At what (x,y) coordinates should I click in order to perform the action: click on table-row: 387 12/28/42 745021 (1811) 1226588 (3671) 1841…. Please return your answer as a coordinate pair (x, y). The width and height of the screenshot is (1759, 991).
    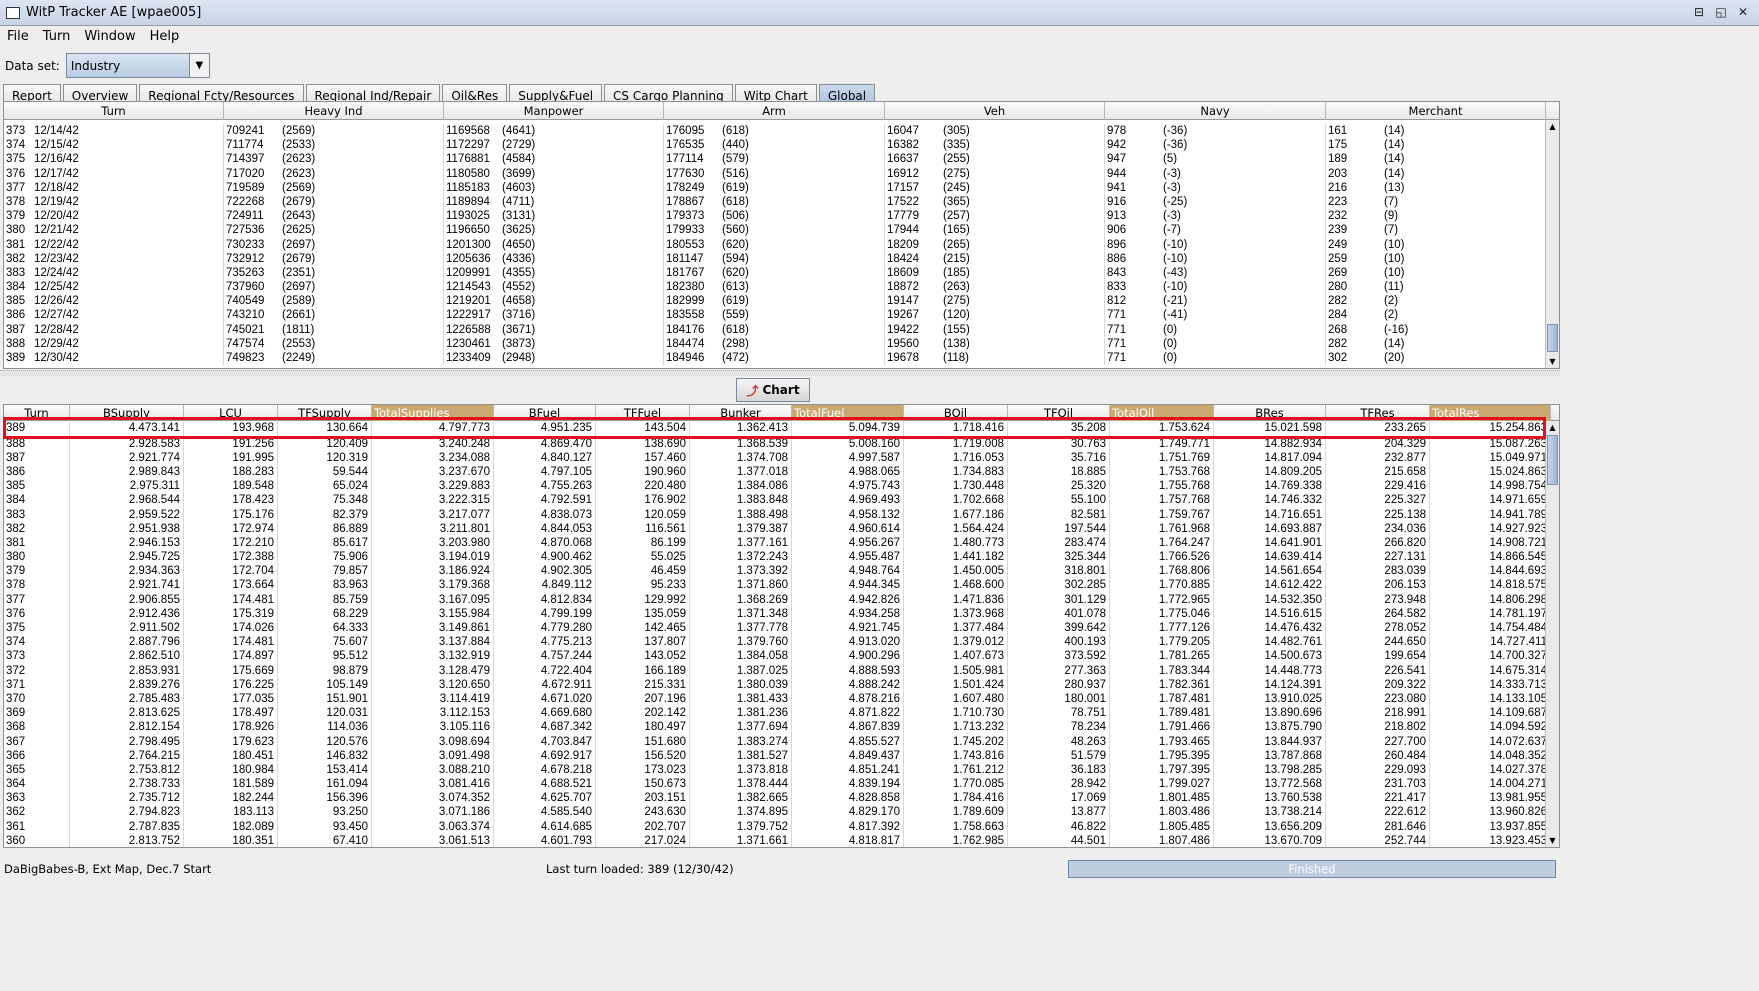
    Looking at the image, I should click on (781, 329).